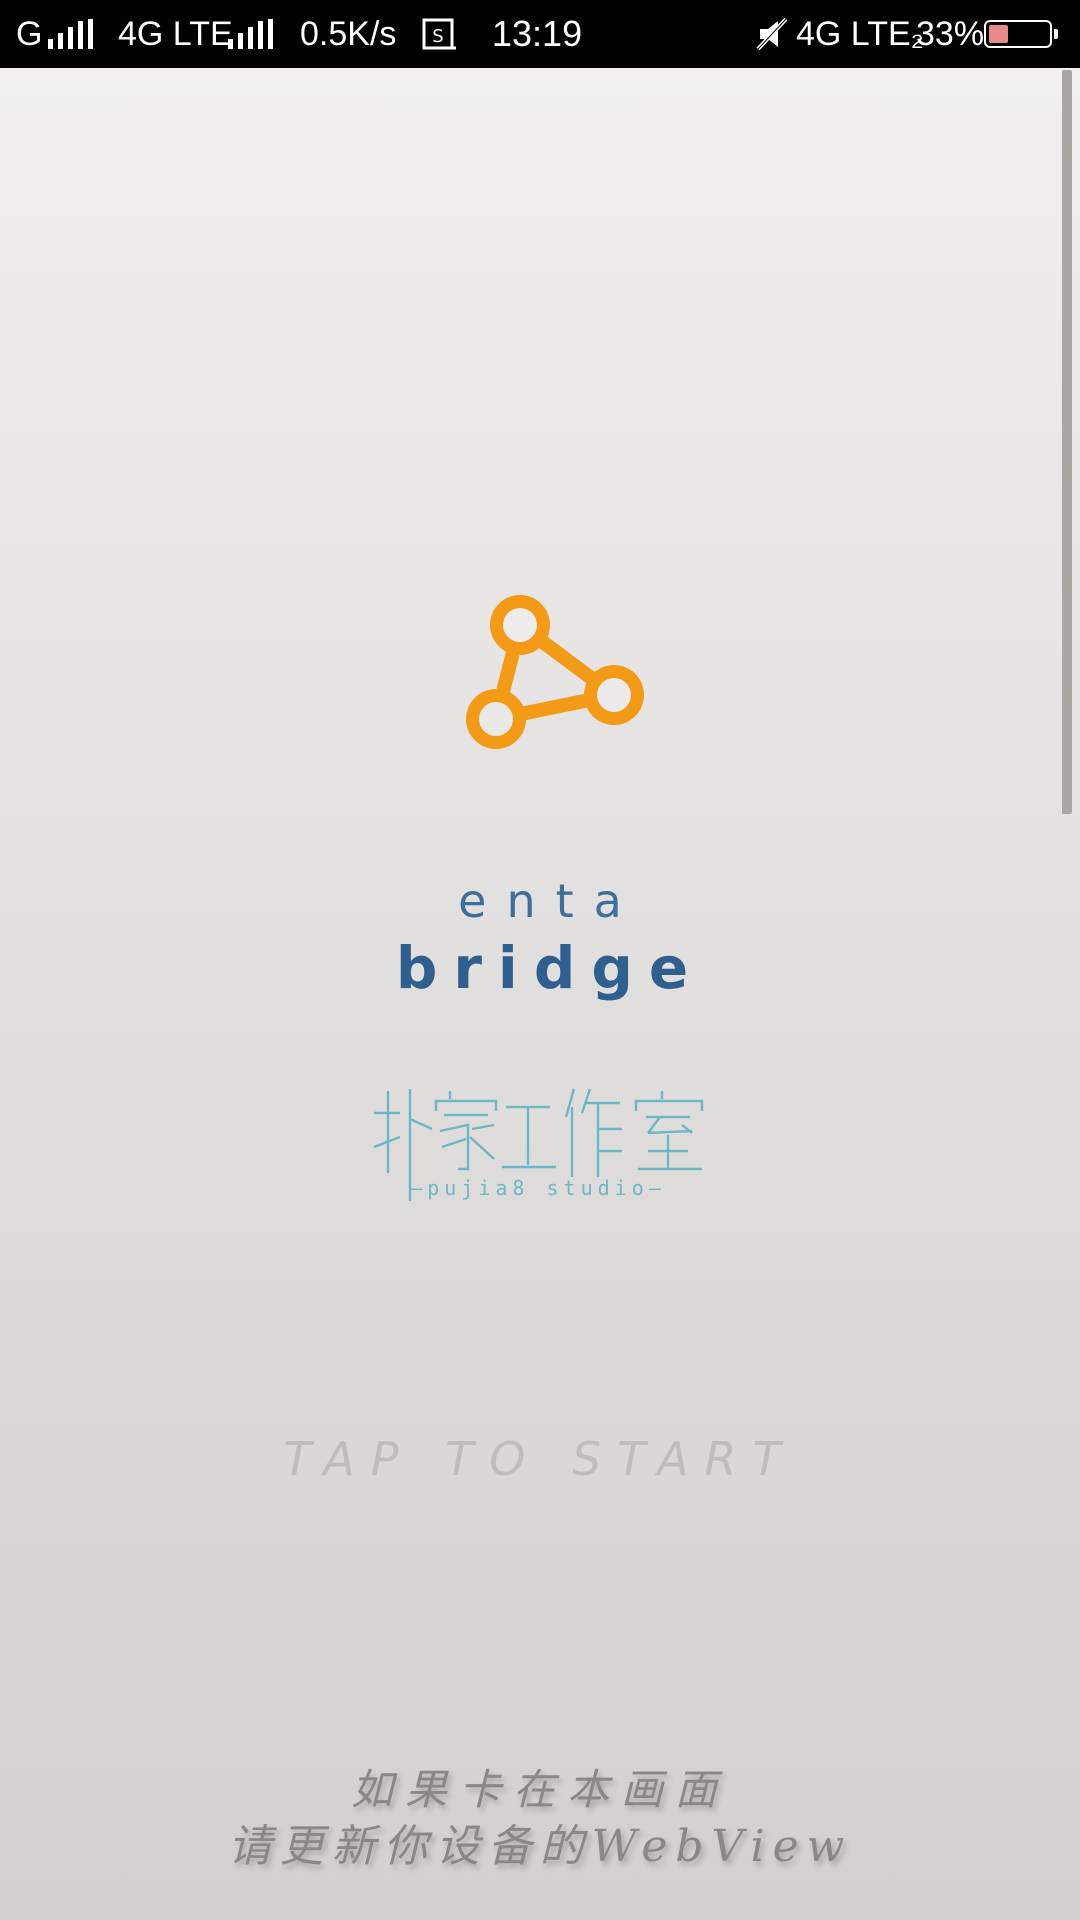 Image resolution: width=1080 pixels, height=1920 pixels. I want to click on network-speed: 0.5K/s, so click(348, 33).